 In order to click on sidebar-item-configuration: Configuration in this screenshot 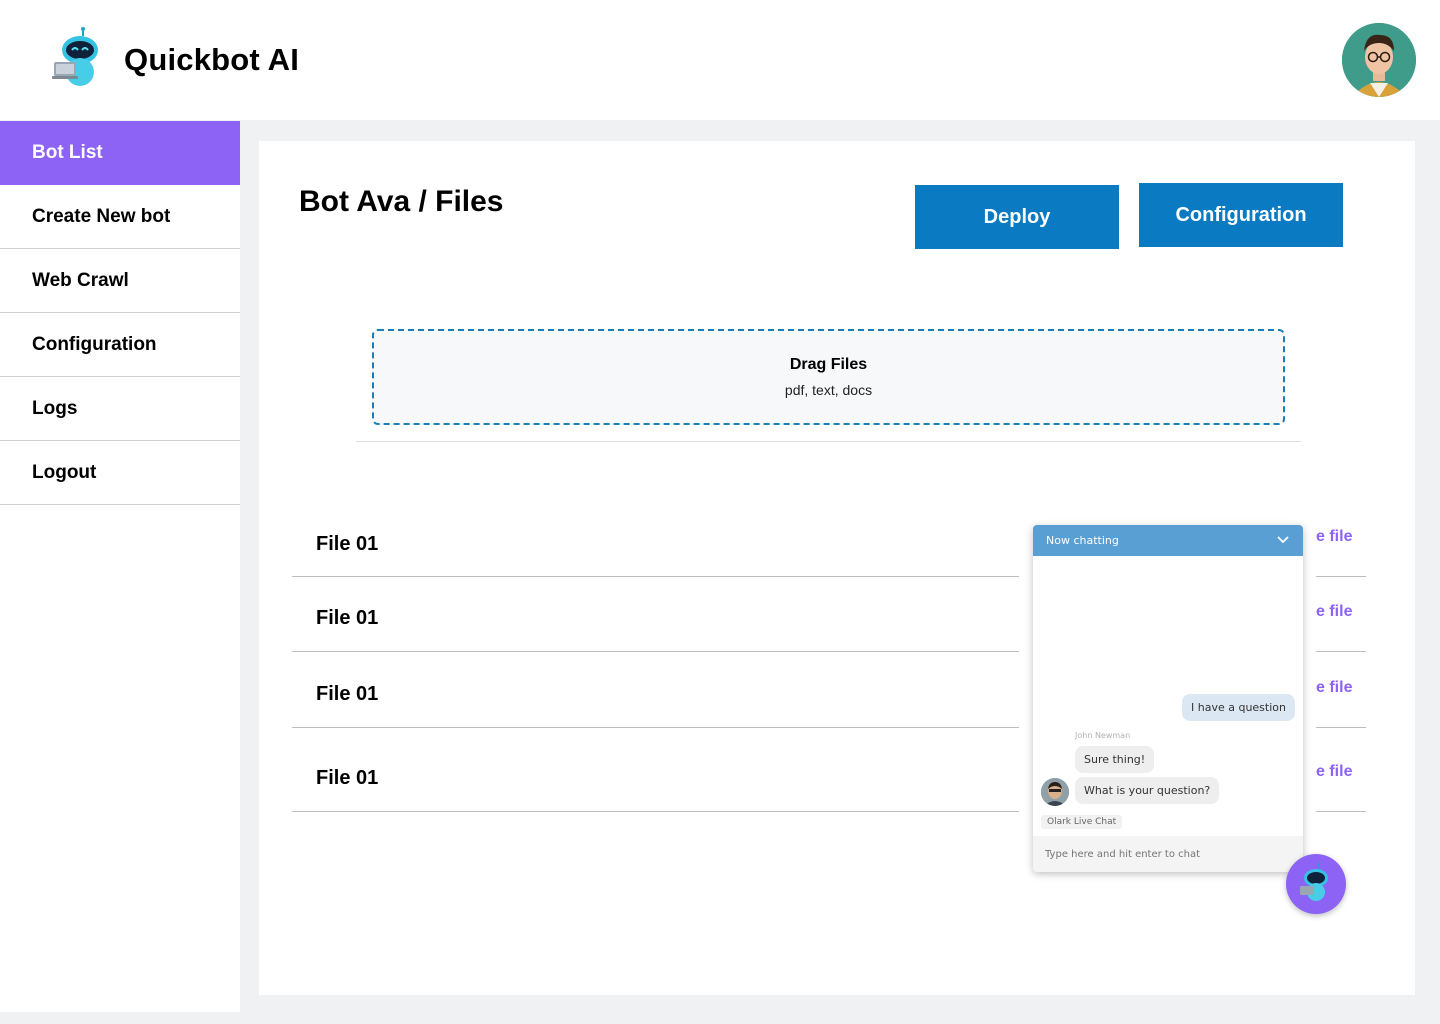, I will do `click(120, 345)`.